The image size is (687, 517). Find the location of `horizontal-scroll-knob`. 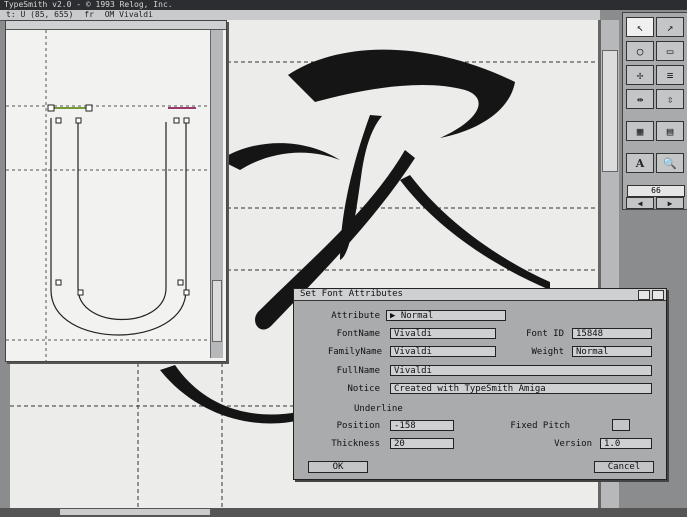

horizontal-scroll-knob is located at coordinates (135, 512).